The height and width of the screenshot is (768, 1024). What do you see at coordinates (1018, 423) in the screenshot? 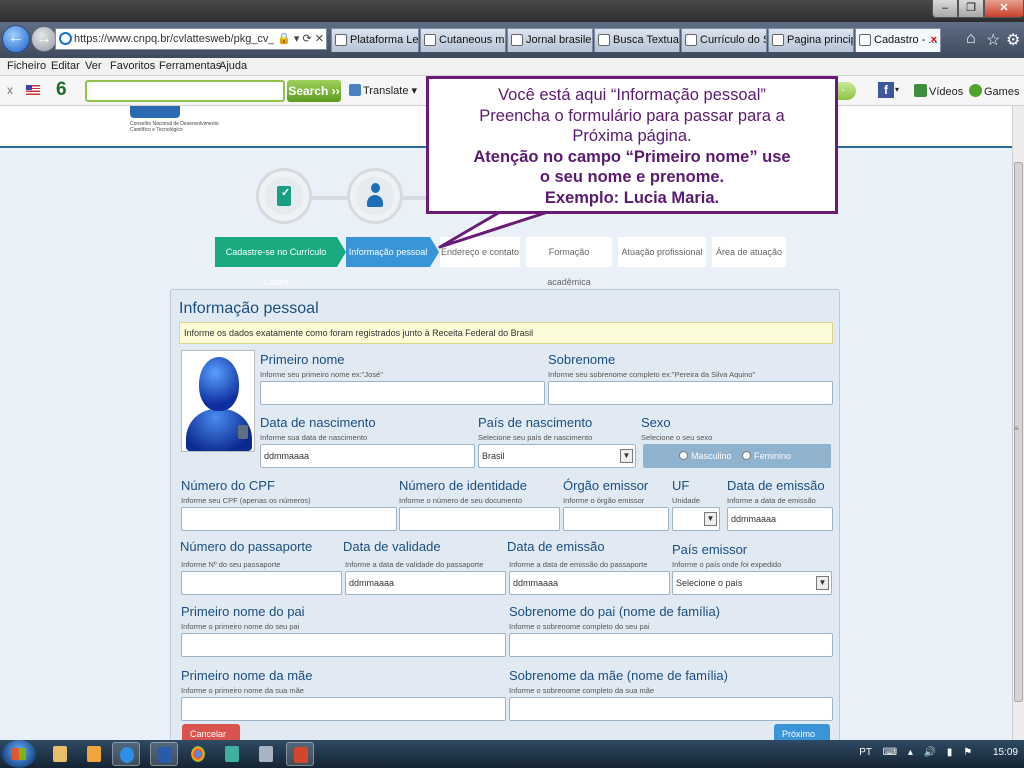
I see `page-scrollbar: ≡` at bounding box center [1018, 423].